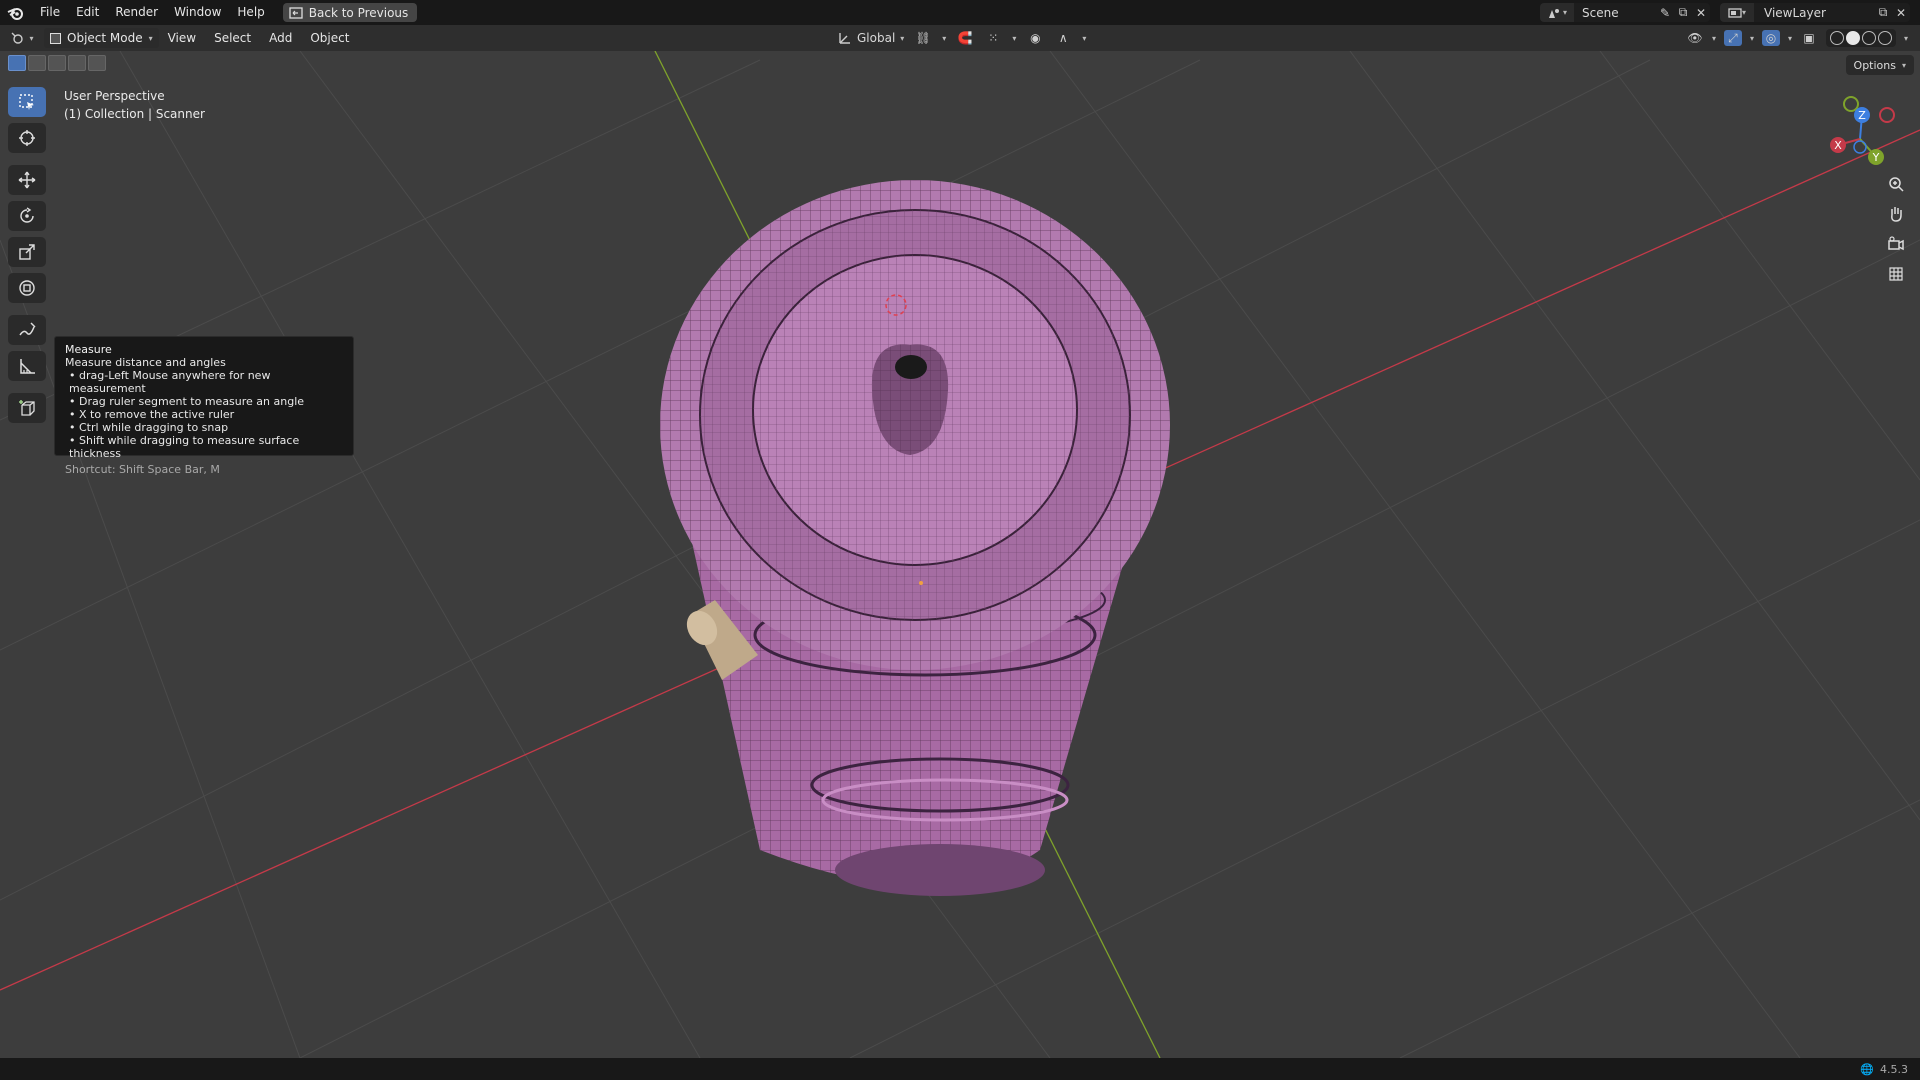 This screenshot has width=1920, height=1080. What do you see at coordinates (149, 427) in the screenshot?
I see `tooltip-item: • Ctrl while dragging to snap` at bounding box center [149, 427].